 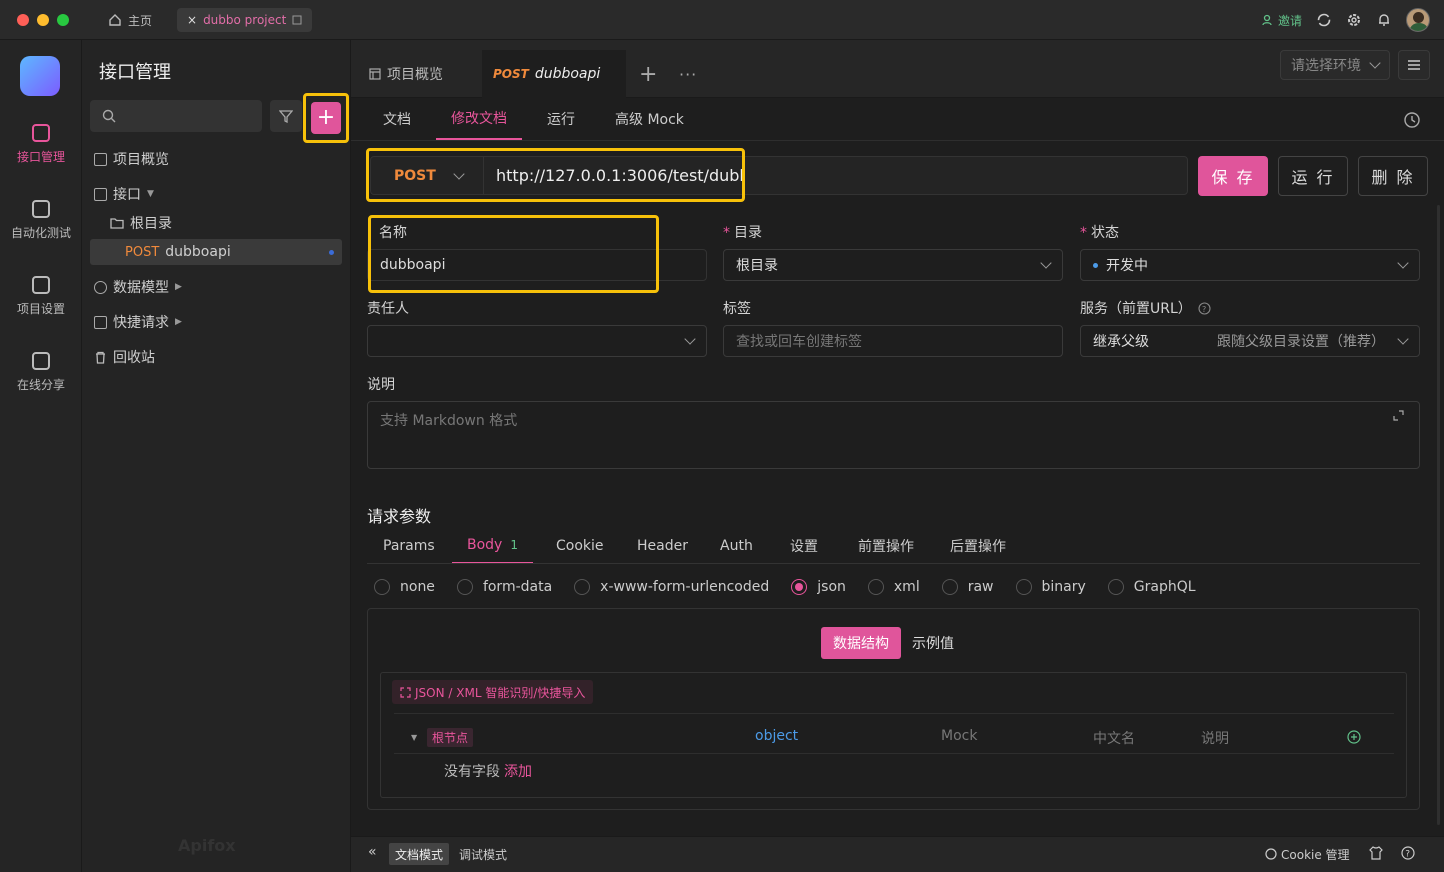 I want to click on ptab-pre-ops: 前置操作, so click(x=886, y=546).